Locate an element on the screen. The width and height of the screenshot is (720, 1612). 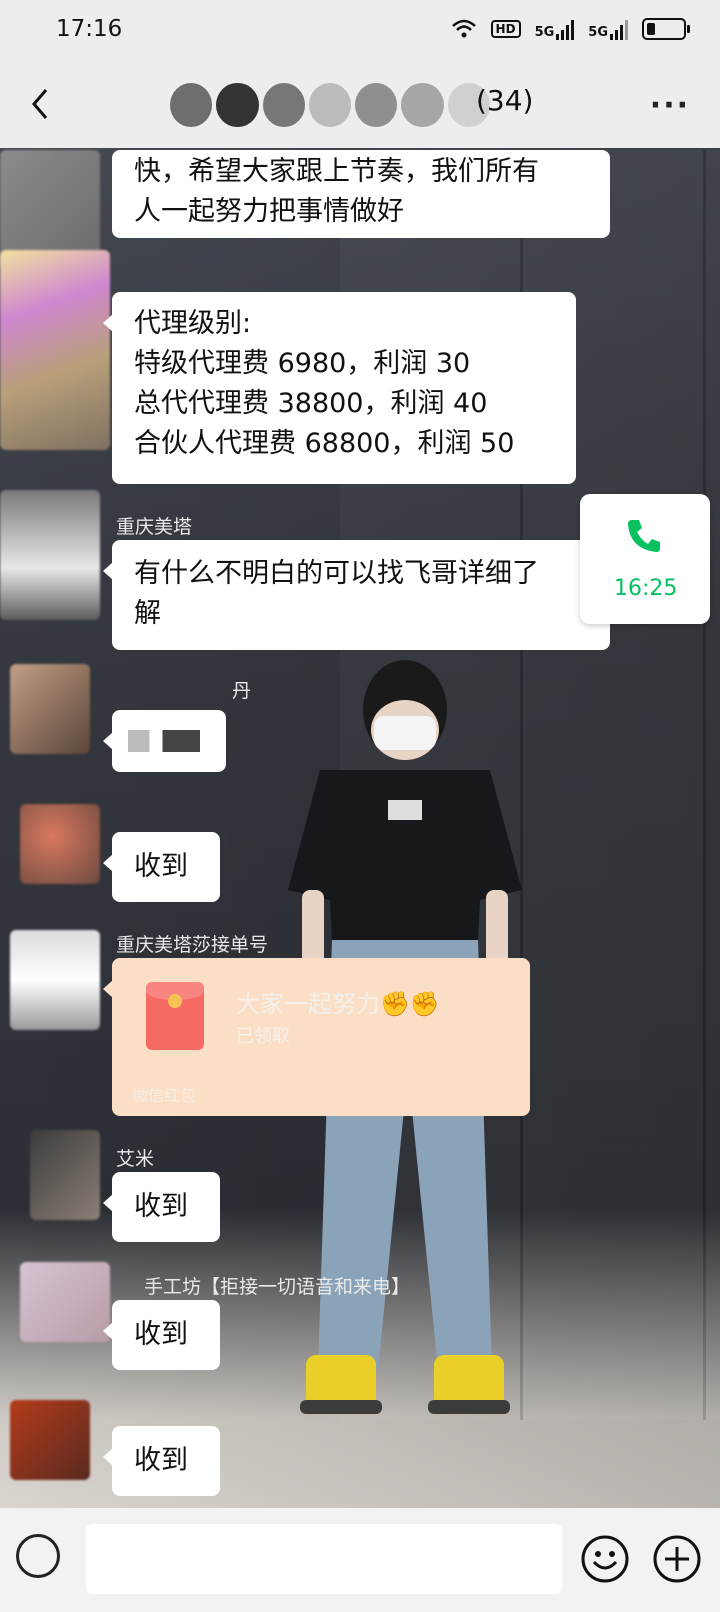
status-bar: 17:16 HD 5G 5G is located at coordinates (360, 32).